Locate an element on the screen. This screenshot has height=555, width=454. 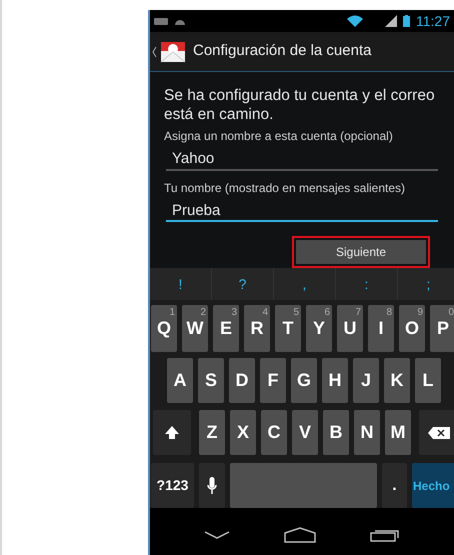
keyboard-key: R 4 is located at coordinates (257, 328).